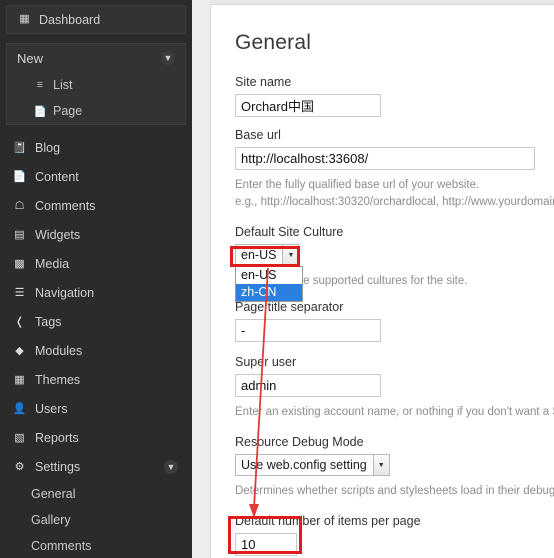 Image resolution: width=554 pixels, height=558 pixels. Describe the element at coordinates (48, 147) in the screenshot. I see `sidebar-item-label-blog: Blog` at that location.